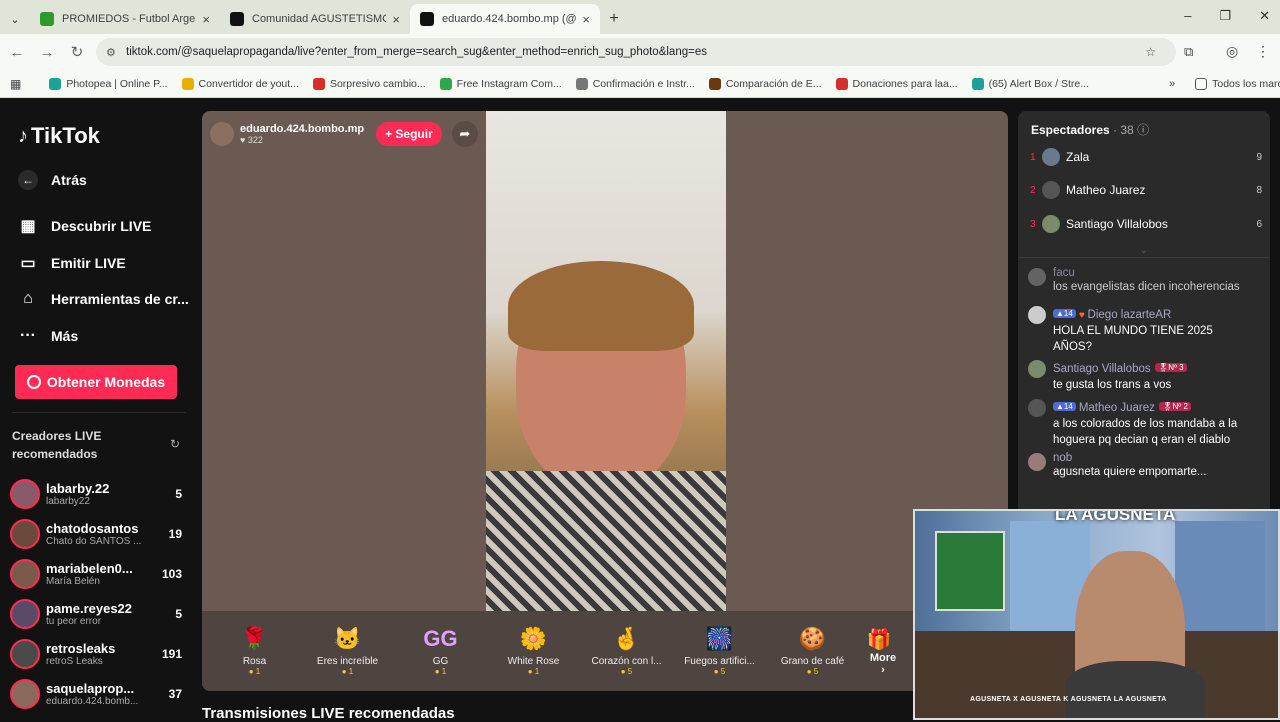  Describe the element at coordinates (1264, 16) in the screenshot. I see `close-window-icon: ✕` at that location.